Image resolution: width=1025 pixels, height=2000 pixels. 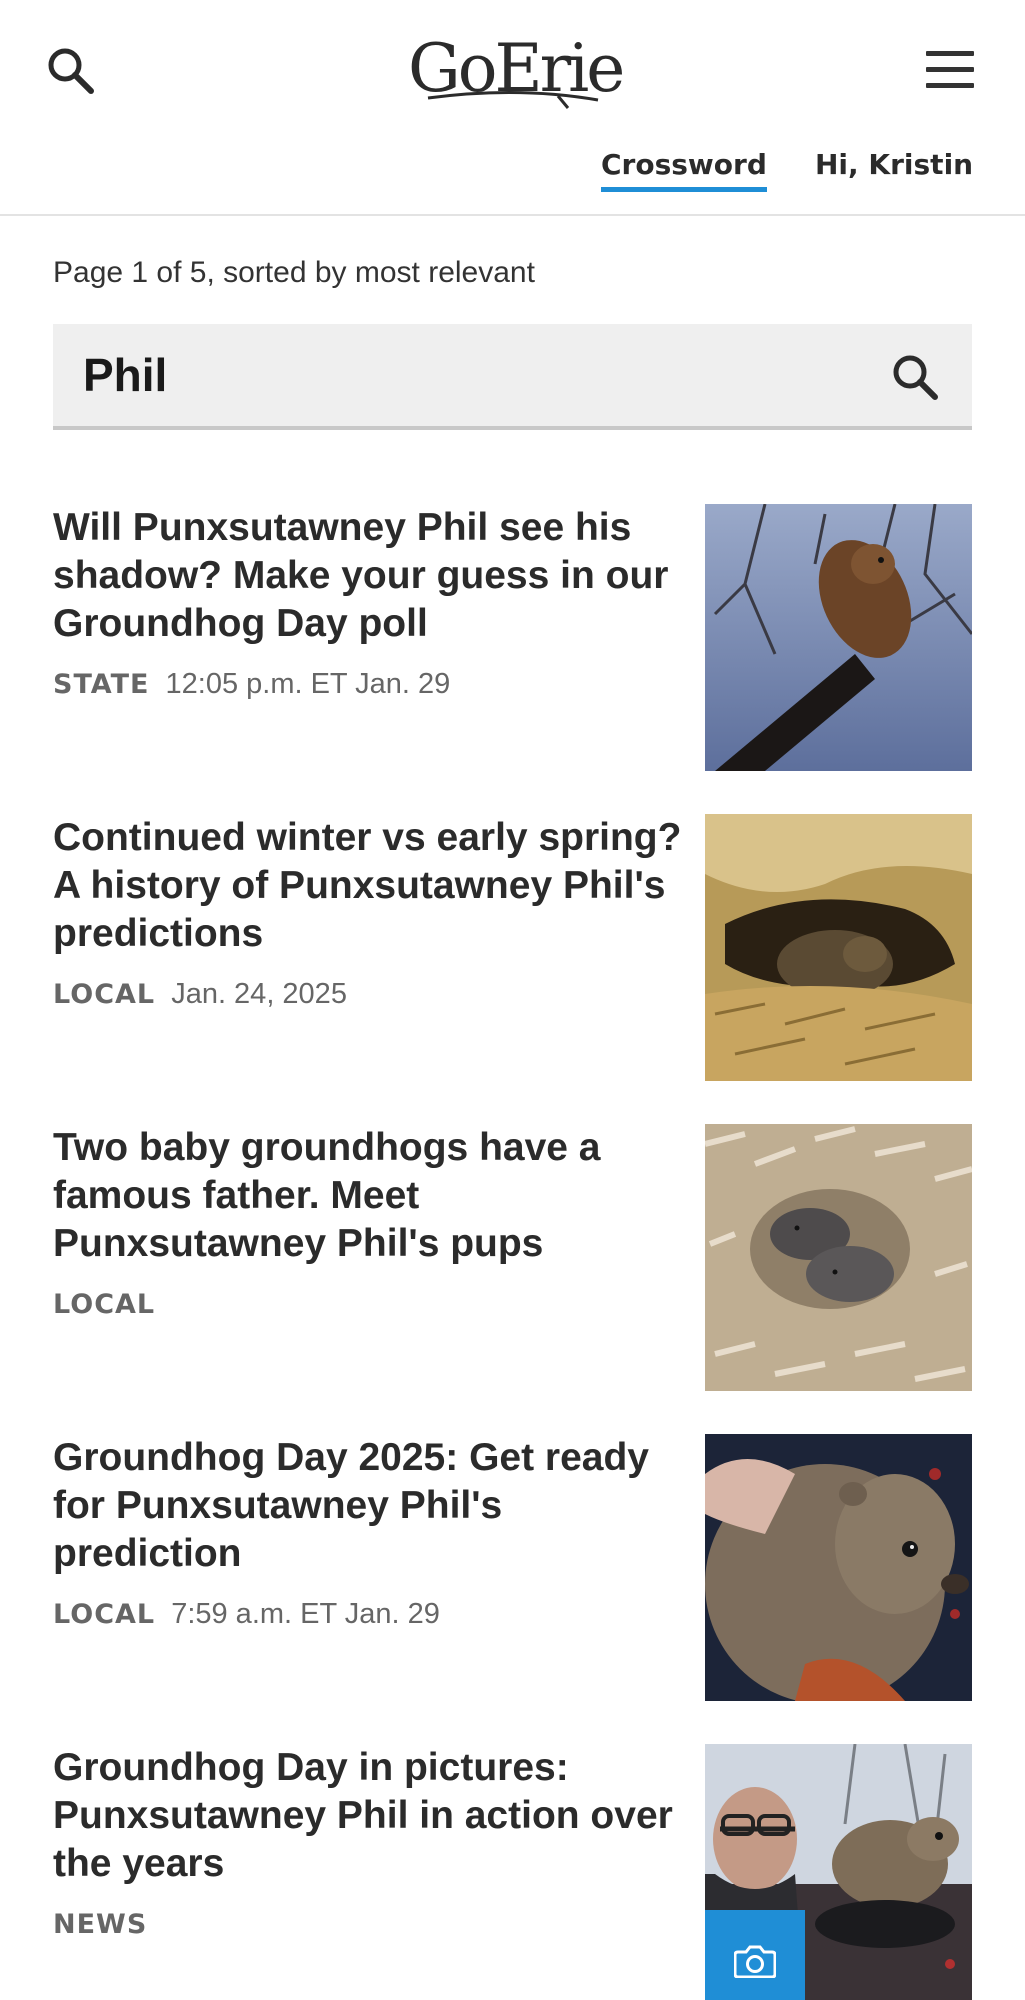 What do you see at coordinates (894, 164) in the screenshot?
I see `account-greeting: Hi, Kristin` at bounding box center [894, 164].